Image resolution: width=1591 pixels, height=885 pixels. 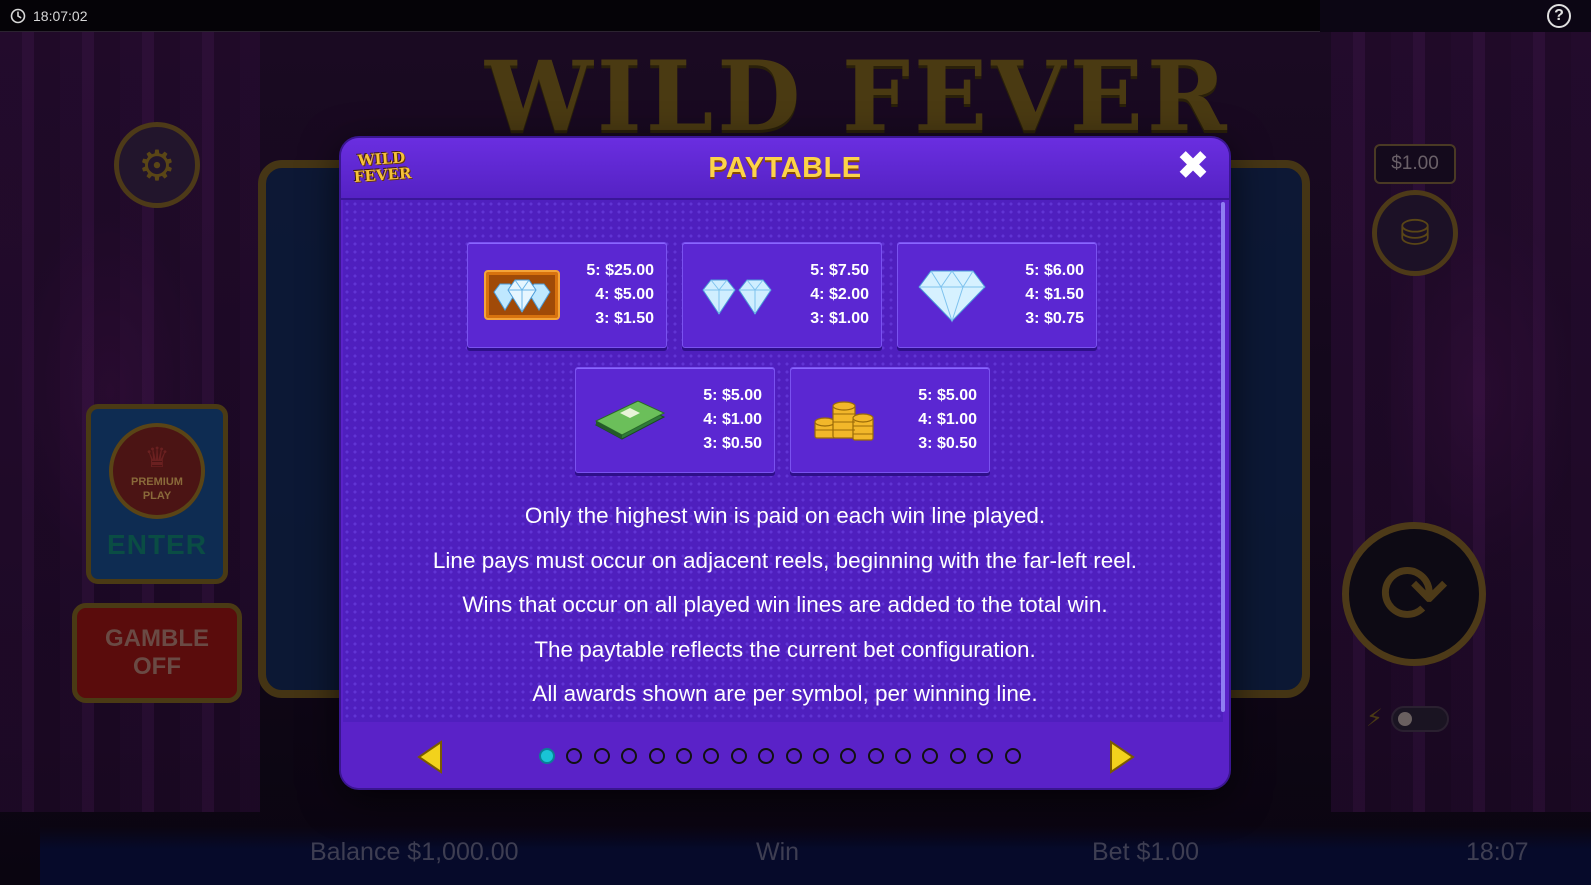 I want to click on close-button: ✖, so click(x=1193, y=166).